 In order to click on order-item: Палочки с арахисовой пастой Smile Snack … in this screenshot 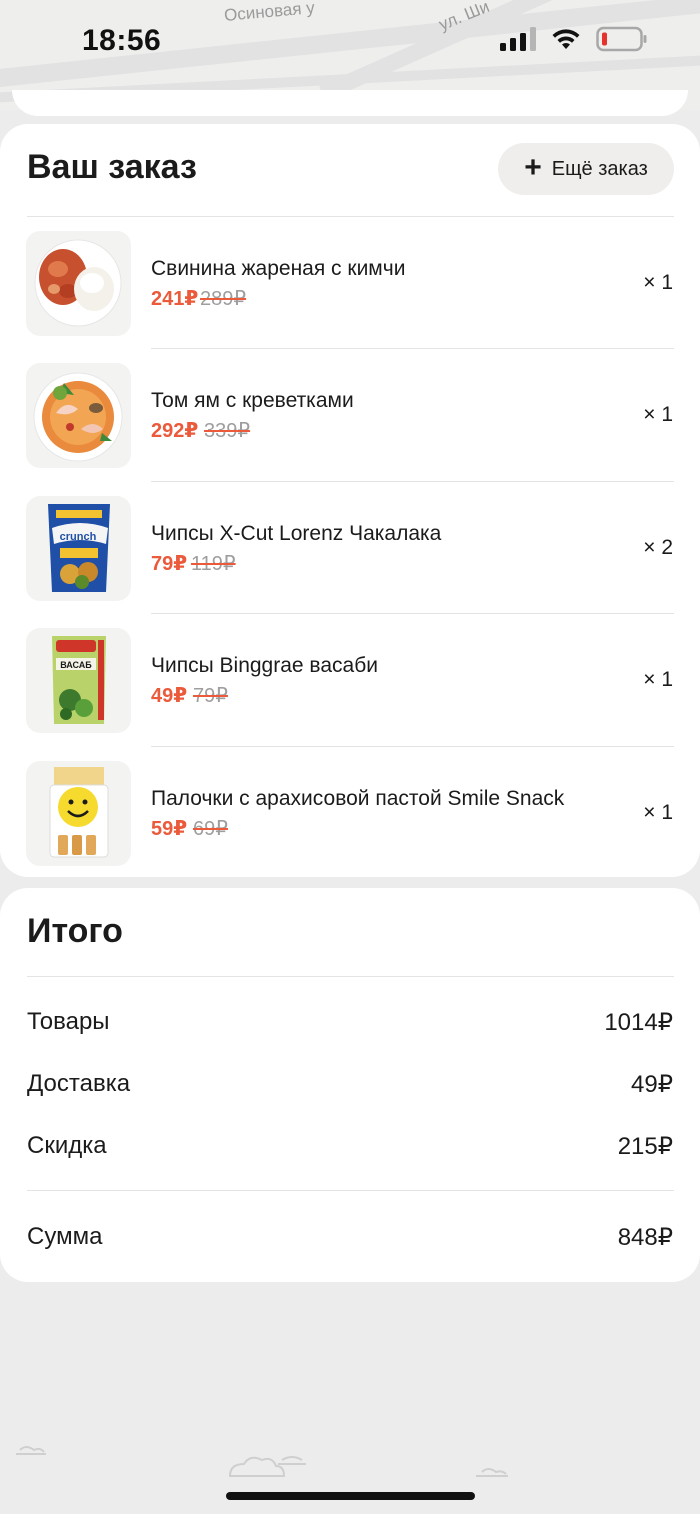, I will do `click(350, 827)`.